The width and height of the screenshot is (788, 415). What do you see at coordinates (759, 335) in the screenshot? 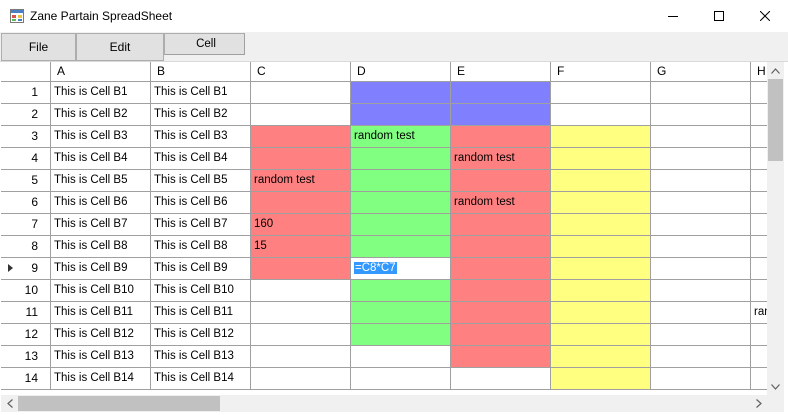
I see `cell-h12` at bounding box center [759, 335].